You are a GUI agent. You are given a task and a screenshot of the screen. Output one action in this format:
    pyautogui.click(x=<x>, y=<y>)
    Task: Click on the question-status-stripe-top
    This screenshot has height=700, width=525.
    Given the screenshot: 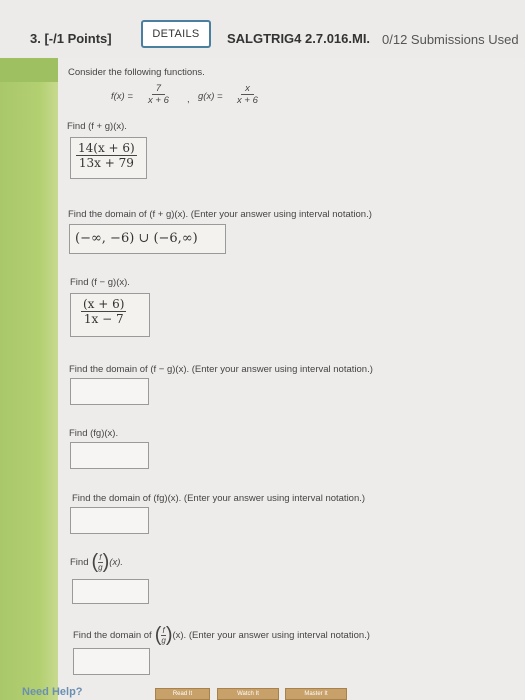 What is the action you would take?
    pyautogui.click(x=29, y=70)
    